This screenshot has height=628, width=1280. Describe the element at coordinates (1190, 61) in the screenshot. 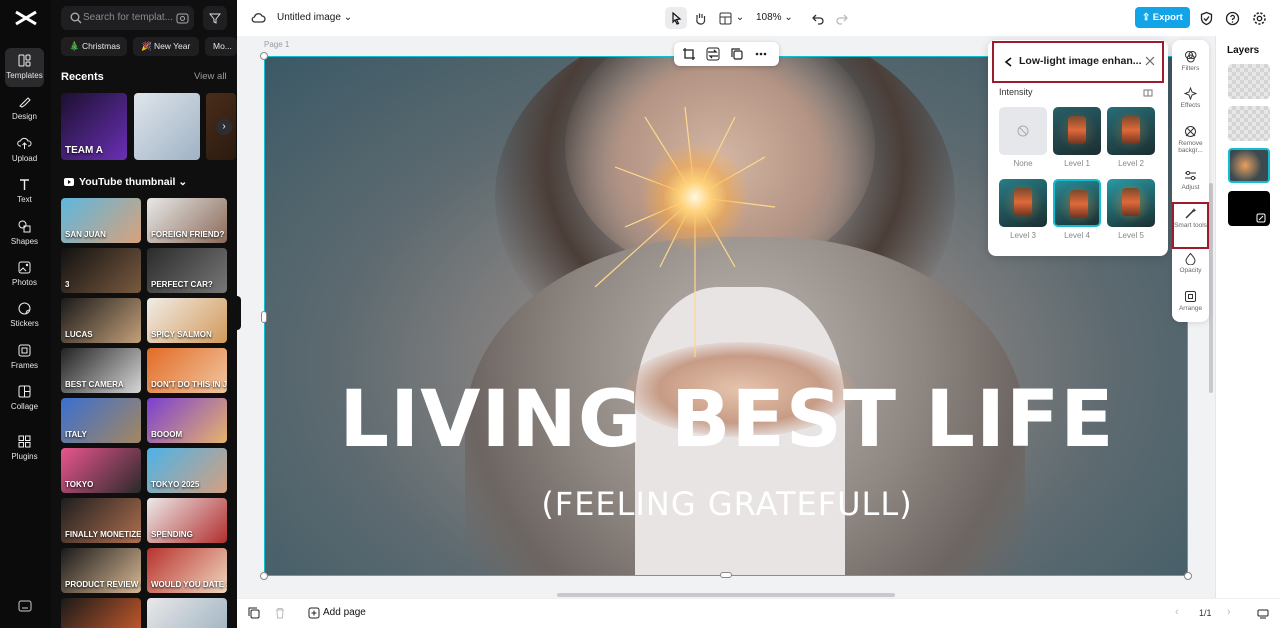

I see `tool-filters: Filters` at that location.